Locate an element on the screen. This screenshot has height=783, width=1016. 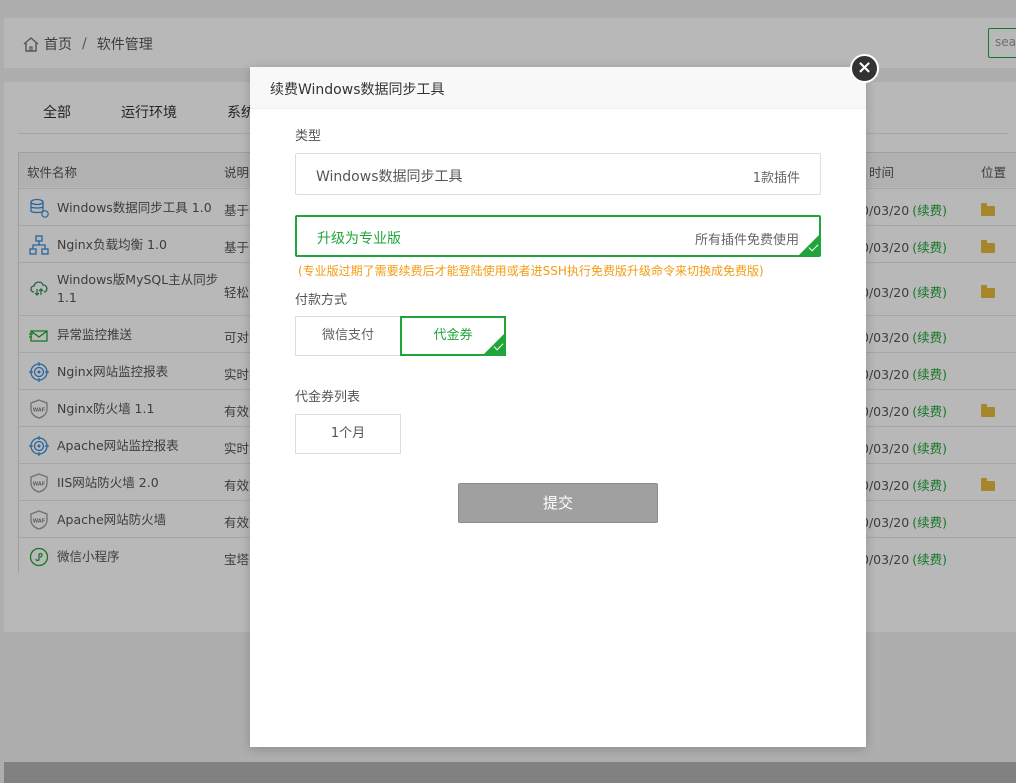
type-option-pro-name: 升级为专业版 is located at coordinates (359, 239).